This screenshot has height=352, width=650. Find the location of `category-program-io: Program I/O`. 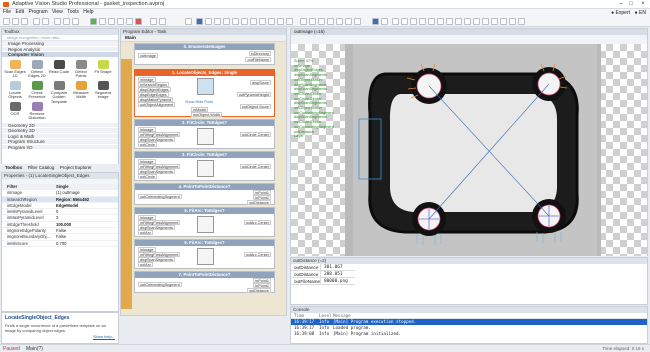

category-program-io: Program I/O is located at coordinates (60, 147).